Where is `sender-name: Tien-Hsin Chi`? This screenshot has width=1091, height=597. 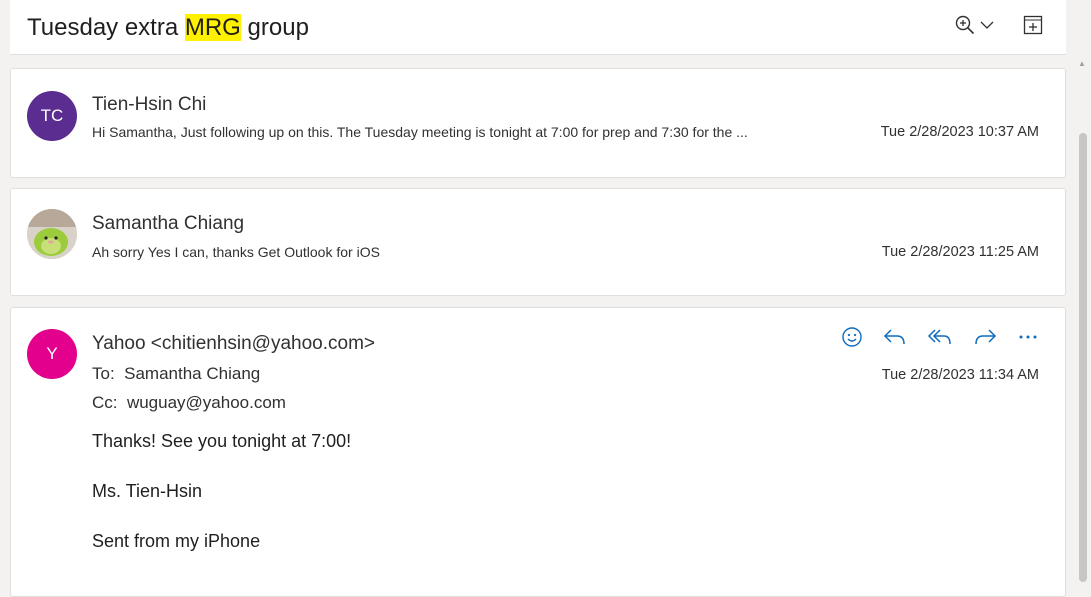
sender-name: Tien-Hsin Chi is located at coordinates (149, 104).